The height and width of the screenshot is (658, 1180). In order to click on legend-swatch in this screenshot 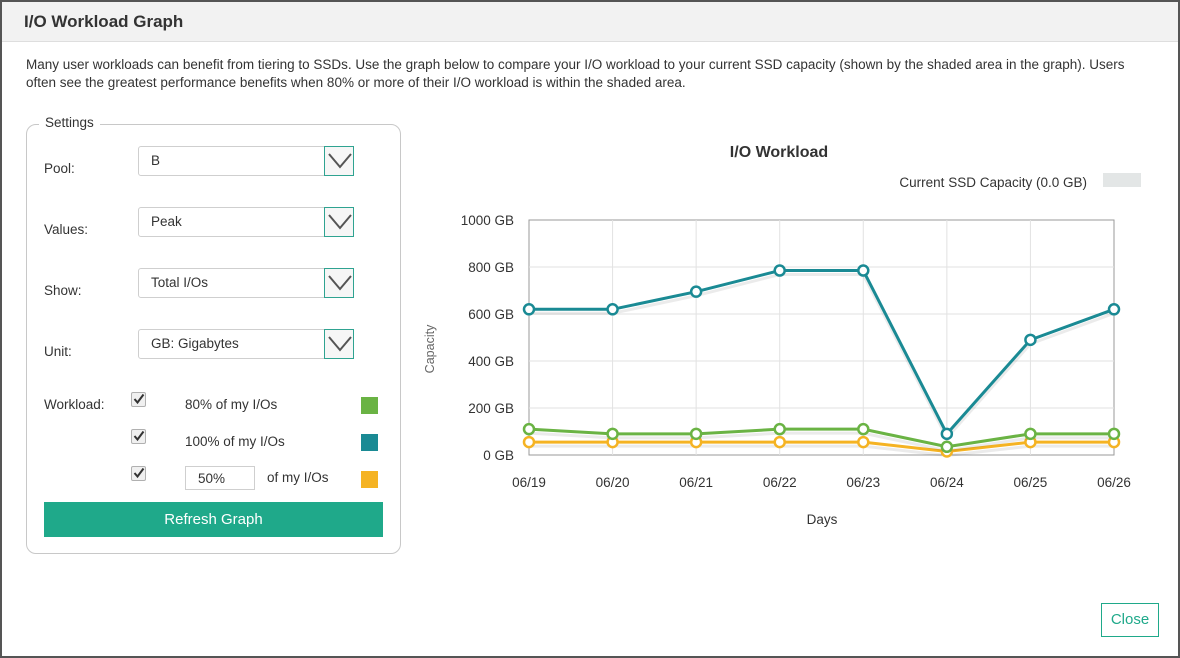, I will do `click(1122, 180)`.